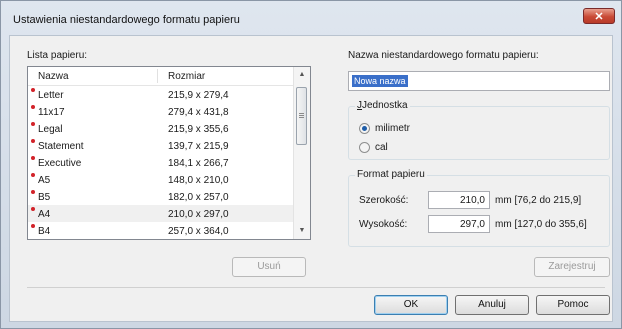 Image resolution: width=622 pixels, height=329 pixels. I want to click on list-item: Statement 139,7 x 215,9, so click(162, 145).